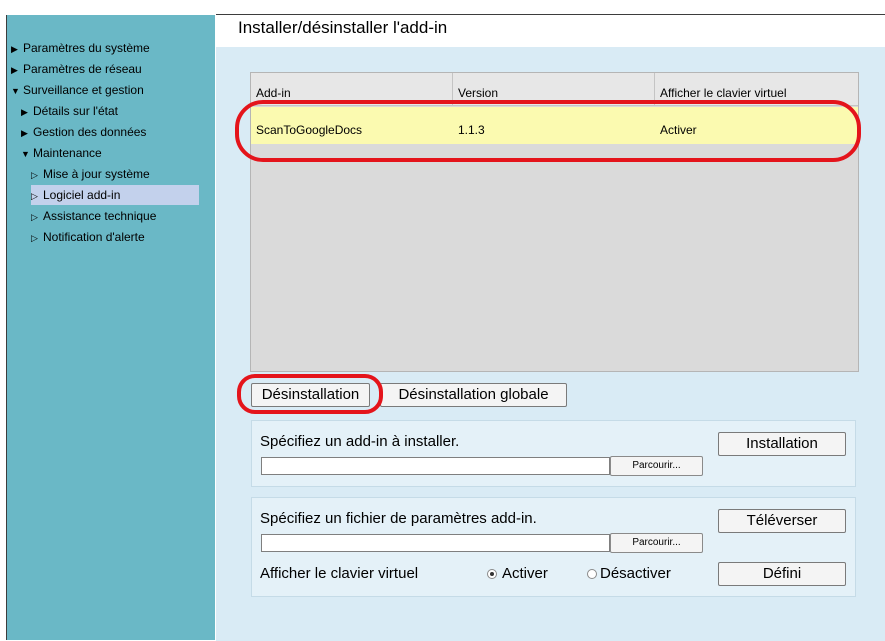 Image resolution: width=885 pixels, height=641 pixels. I want to click on radio-activer-label: Activer, so click(525, 573).